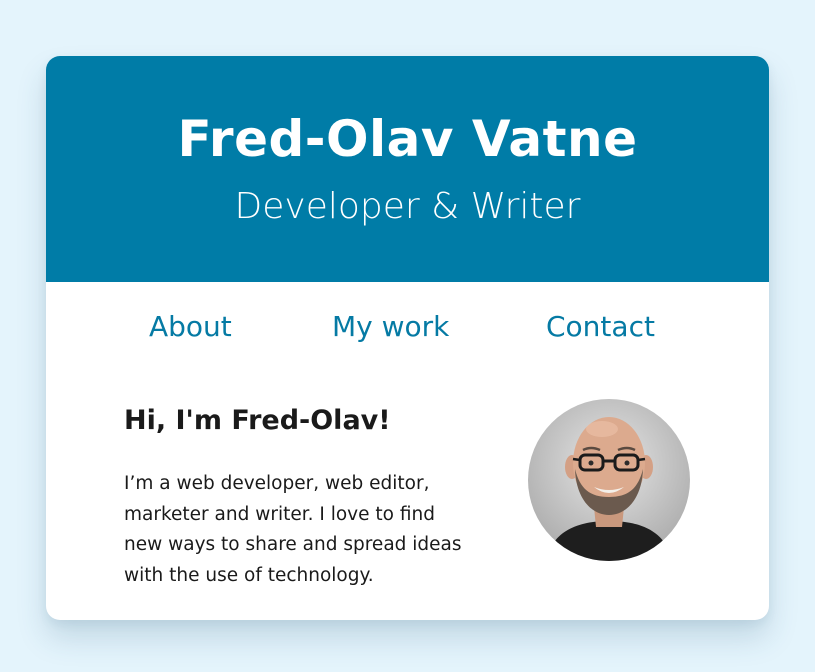 This screenshot has height=672, width=815. What do you see at coordinates (600, 327) in the screenshot?
I see `nav-link-contact: Contact` at bounding box center [600, 327].